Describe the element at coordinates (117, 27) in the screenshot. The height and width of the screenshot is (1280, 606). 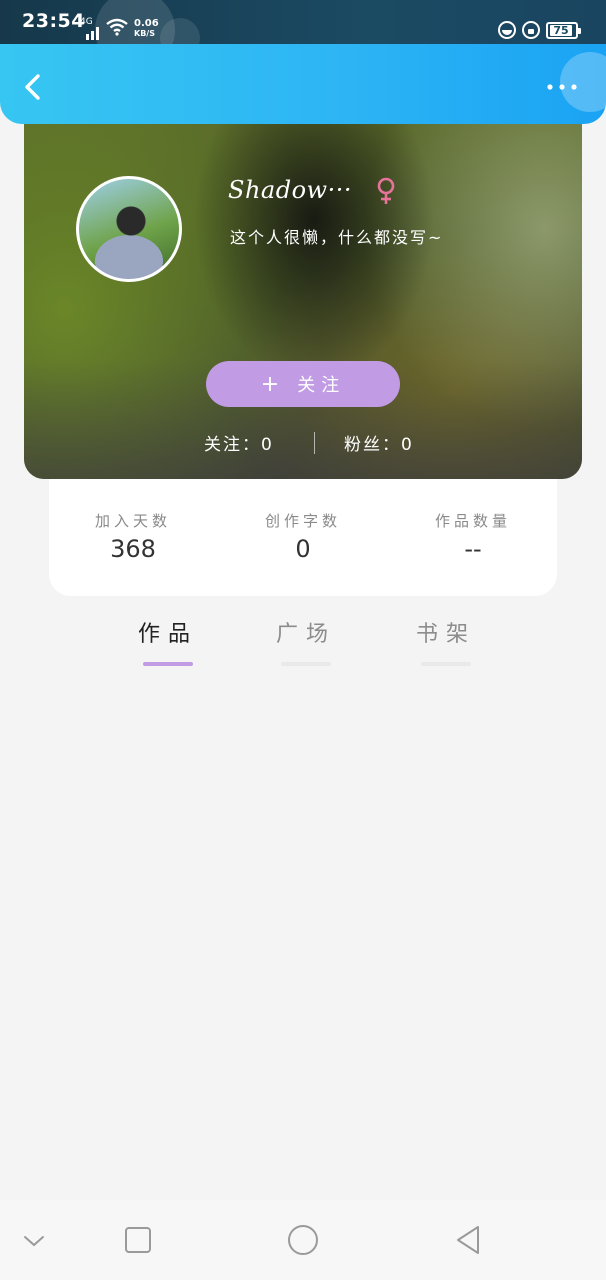
I see `wifi-icon` at that location.